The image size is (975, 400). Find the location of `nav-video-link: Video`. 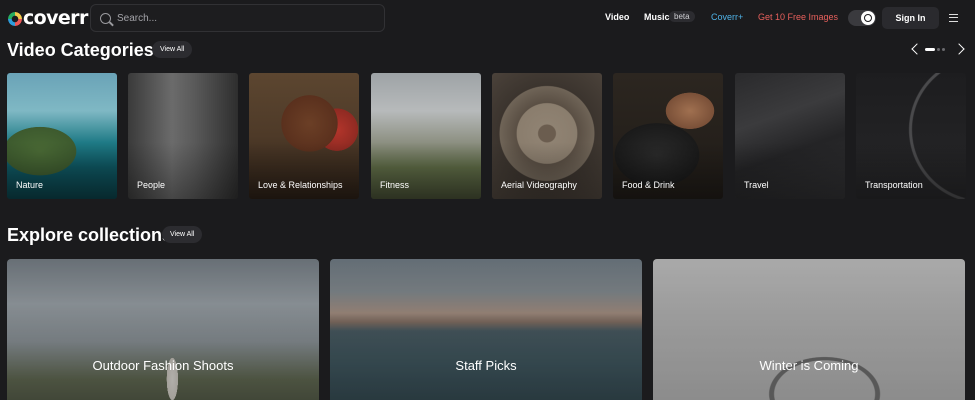

nav-video-link: Video is located at coordinates (617, 17).